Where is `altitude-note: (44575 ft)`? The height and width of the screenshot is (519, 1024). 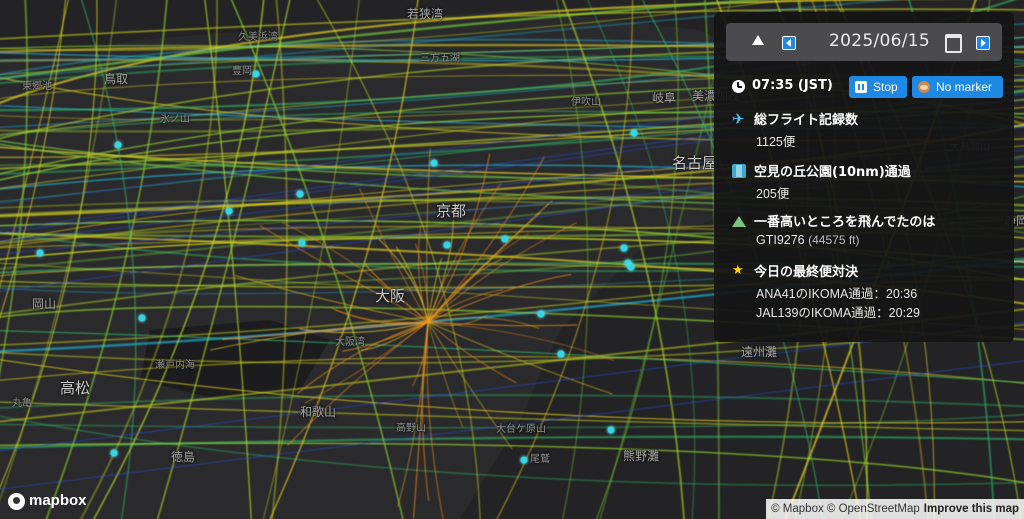
altitude-note: (44575 ft) is located at coordinates (834, 240).